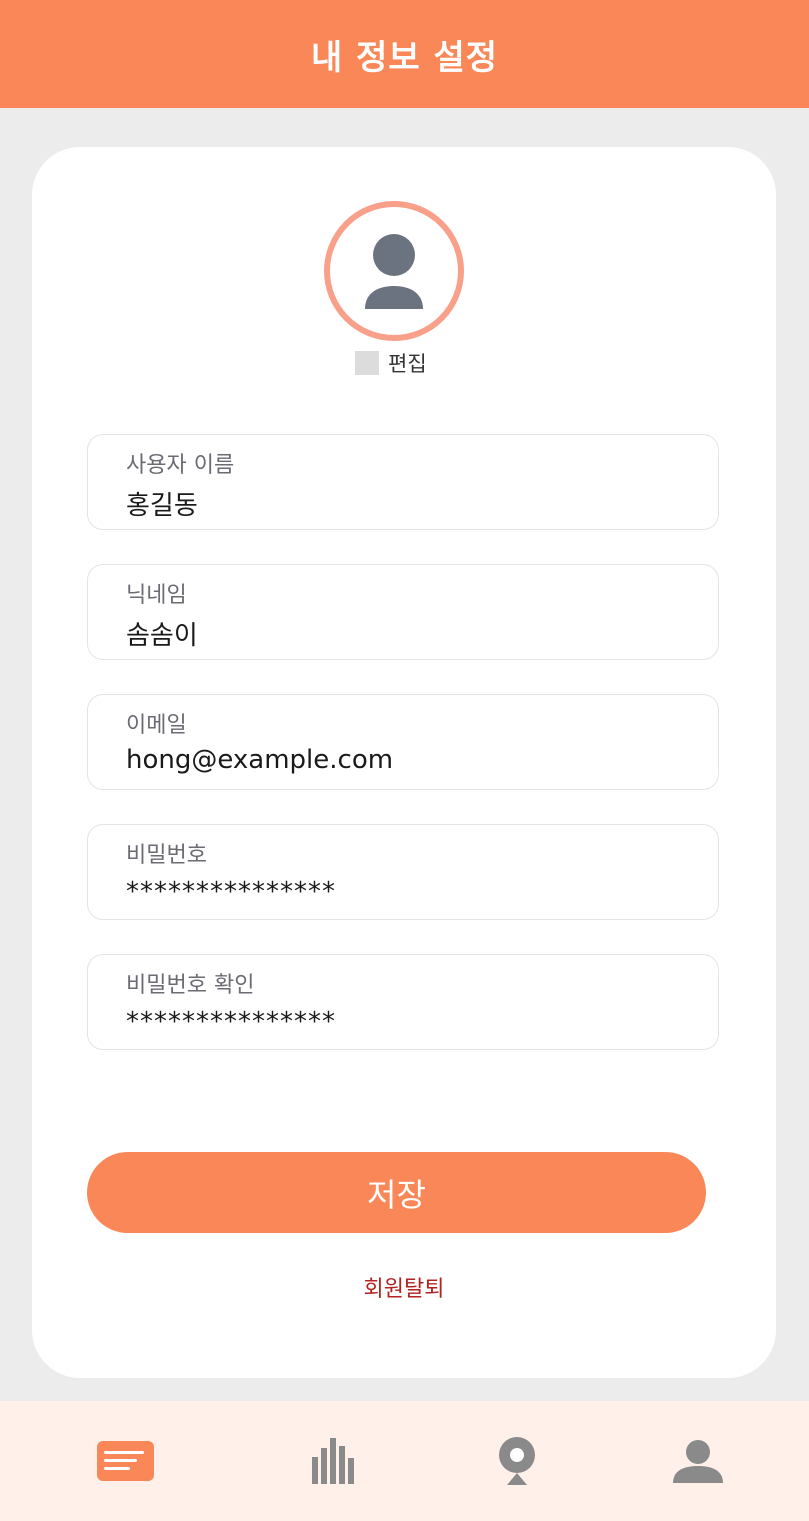  I want to click on bar-chart-icon, so click(333, 1461).